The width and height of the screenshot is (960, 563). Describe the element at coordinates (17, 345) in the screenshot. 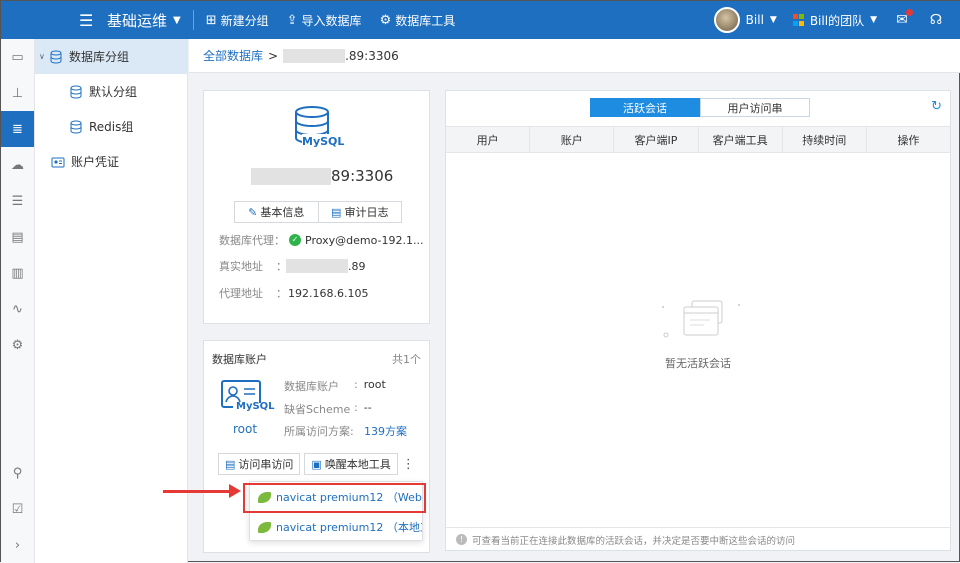

I see `settings-icon: ⚙` at that location.